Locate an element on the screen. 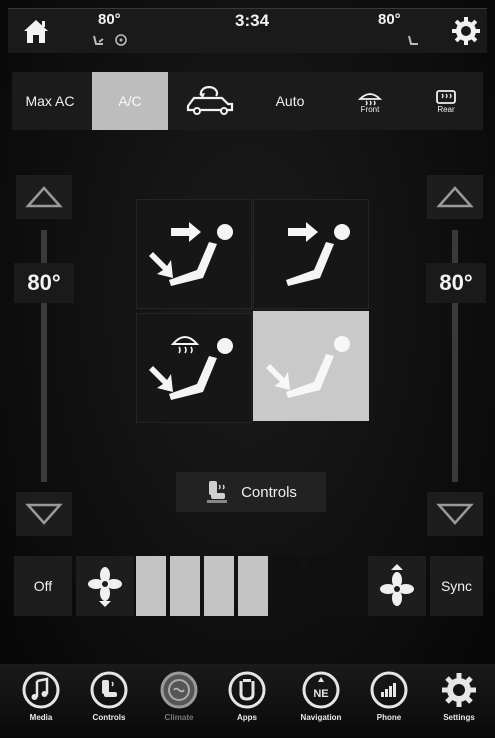 This screenshot has height=738, width=495. svg-text: NE is located at coordinates (320, 694).